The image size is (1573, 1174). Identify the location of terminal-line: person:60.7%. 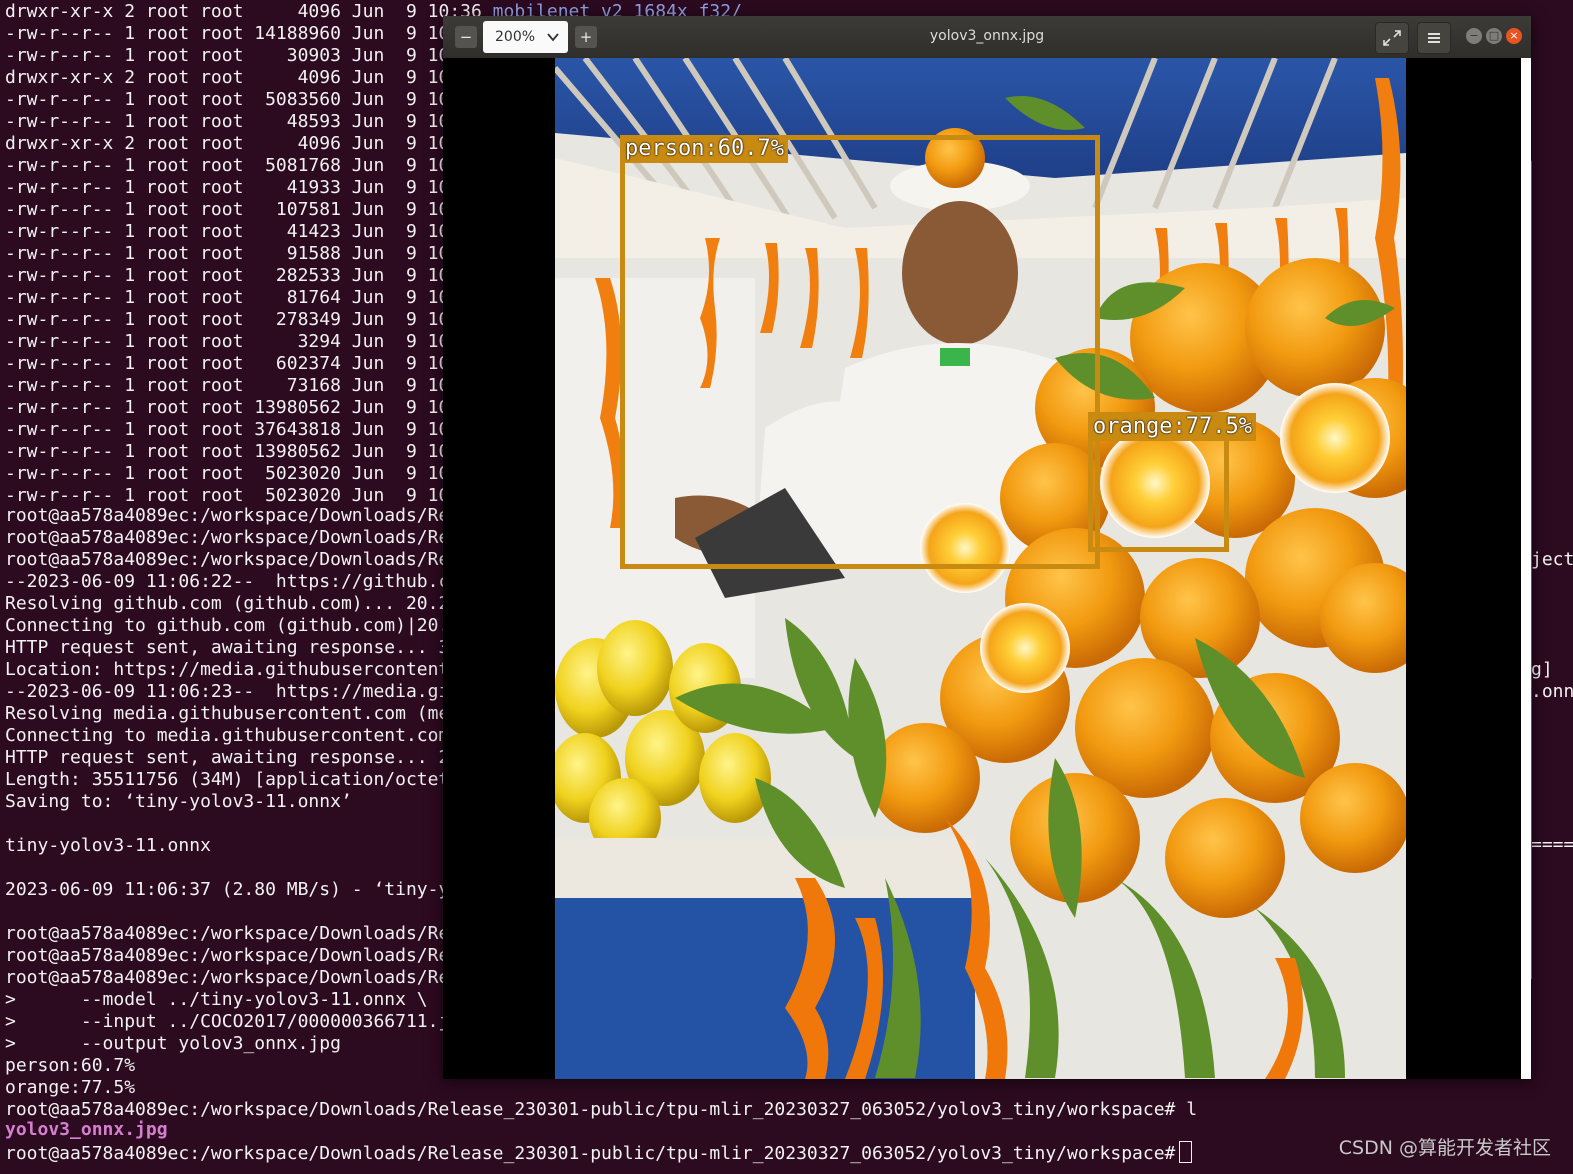
(70, 1065).